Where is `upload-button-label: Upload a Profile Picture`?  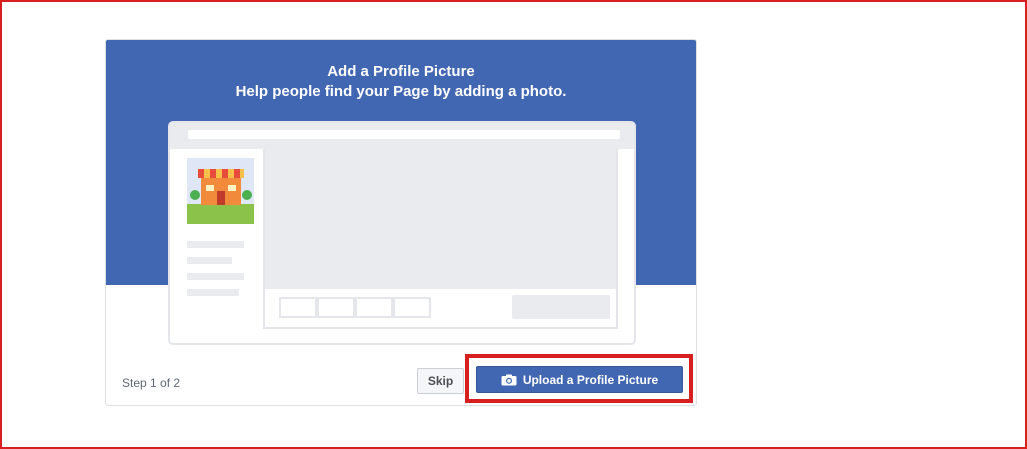 upload-button-label: Upload a Profile Picture is located at coordinates (590, 379).